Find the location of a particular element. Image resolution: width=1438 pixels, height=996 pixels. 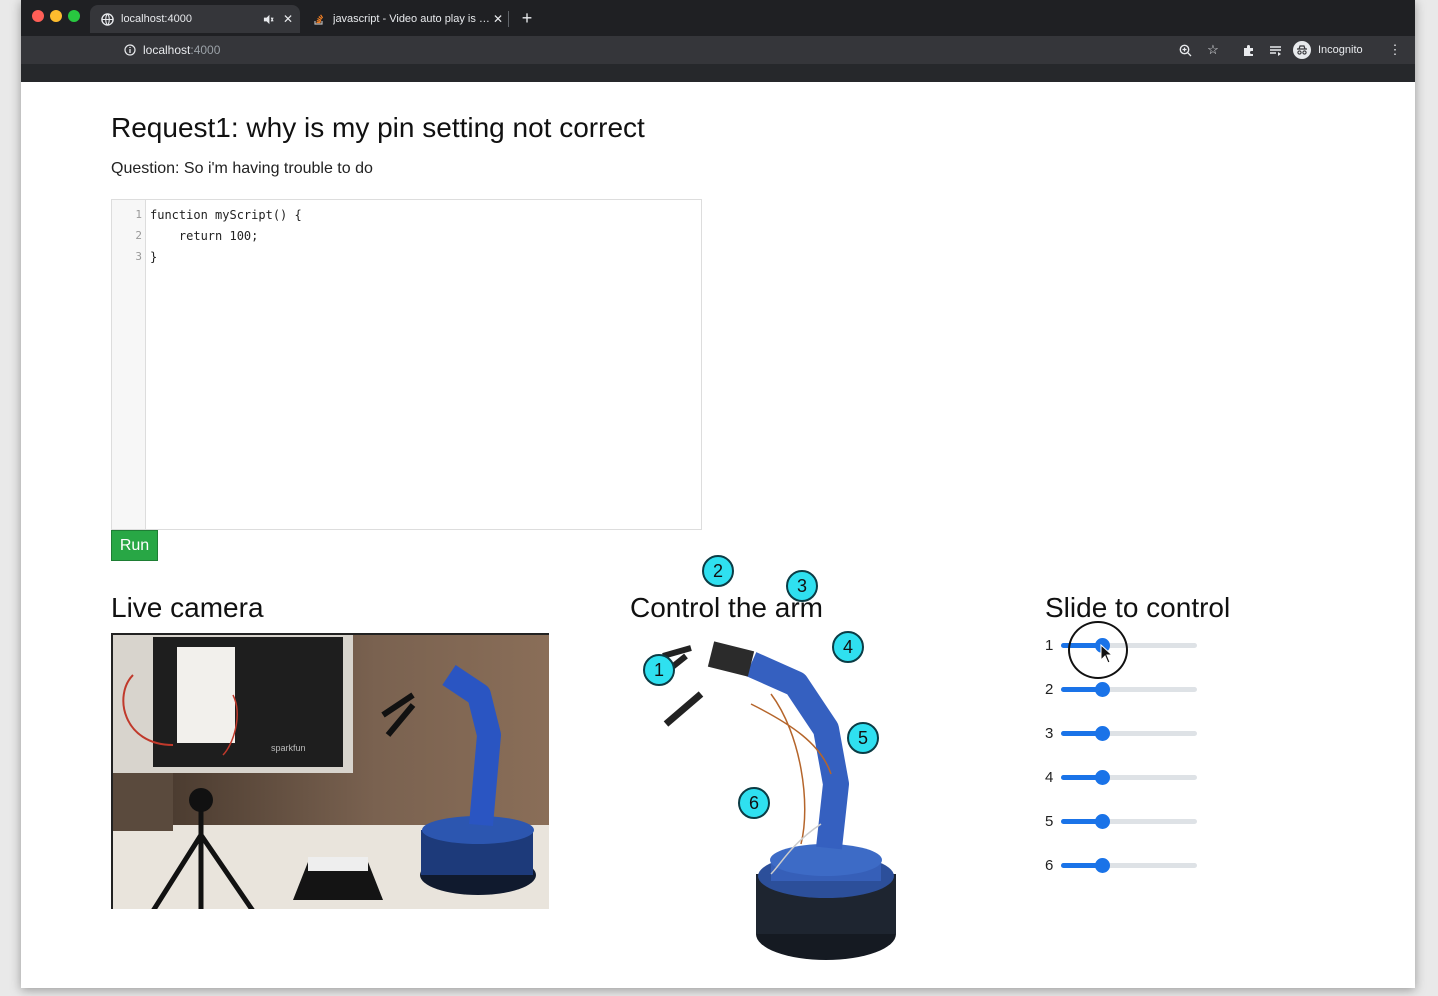

slider-heading: Slide to control is located at coordinates (1138, 607).